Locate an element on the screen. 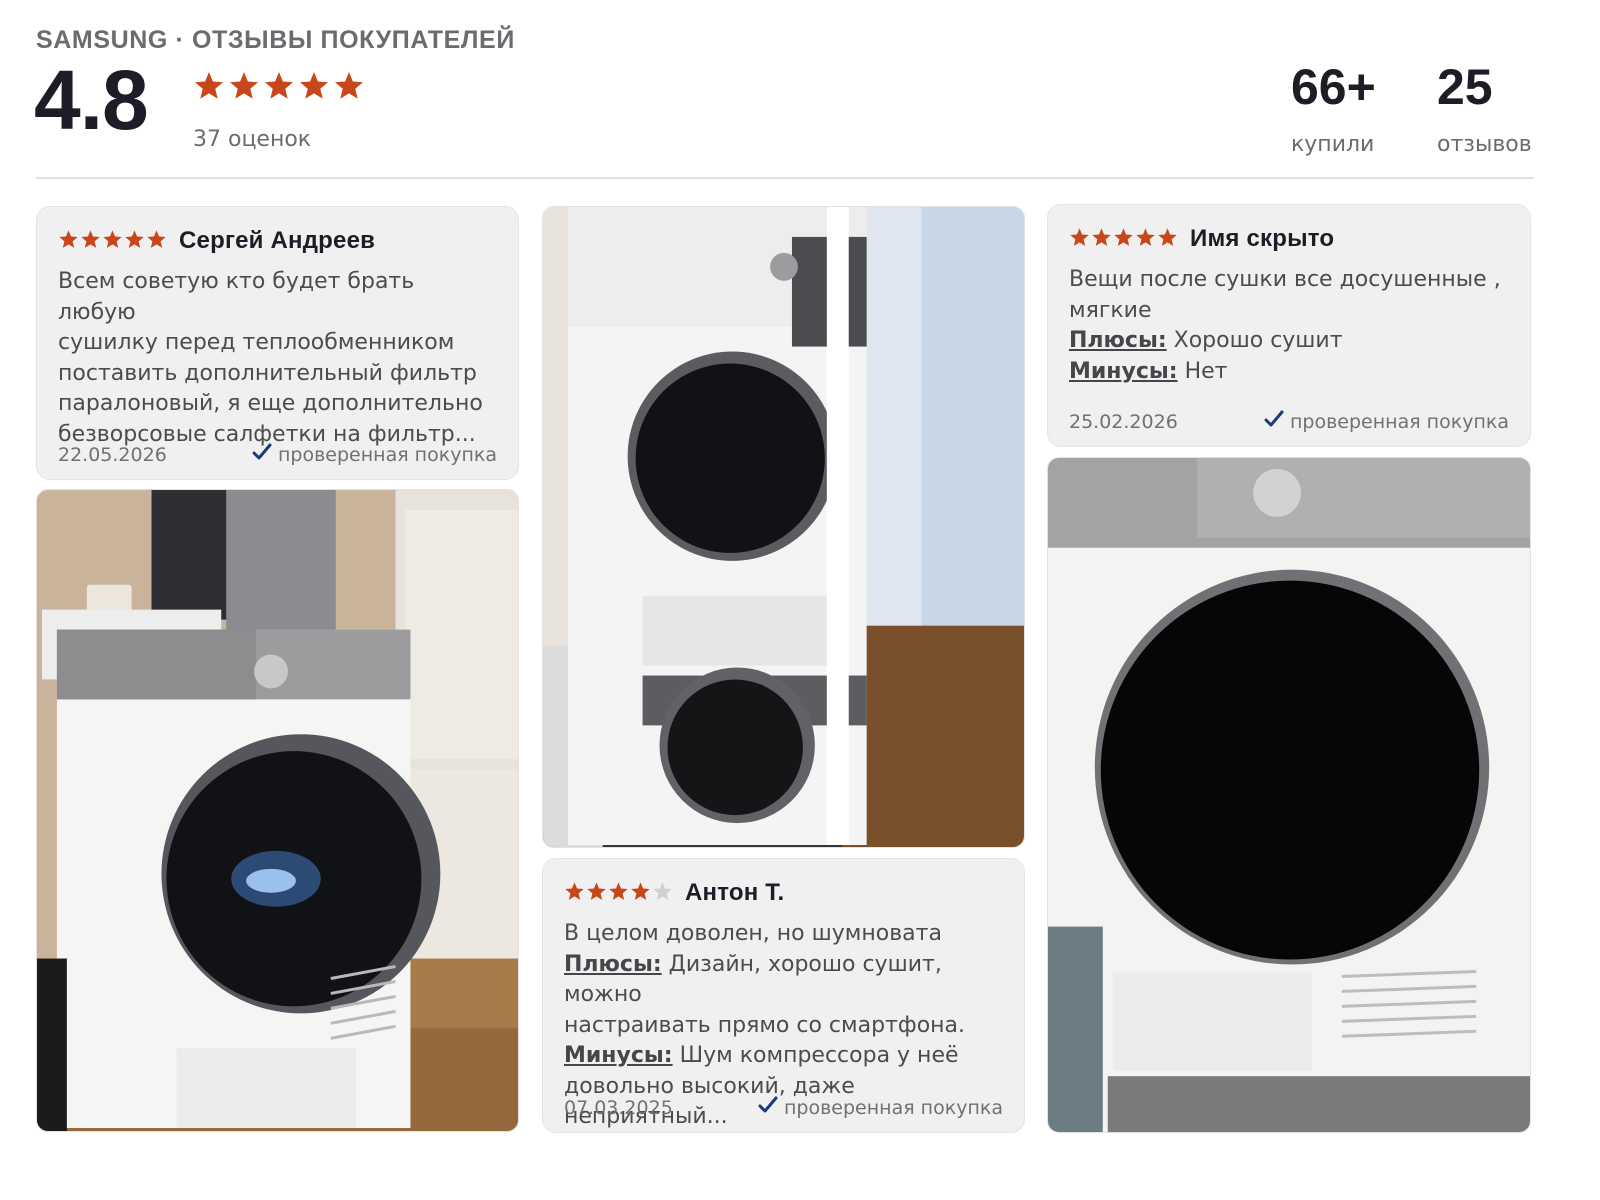 This screenshot has height=1200, width=1600. review-text-line: поставить дополнительный фильтр is located at coordinates (267, 373).